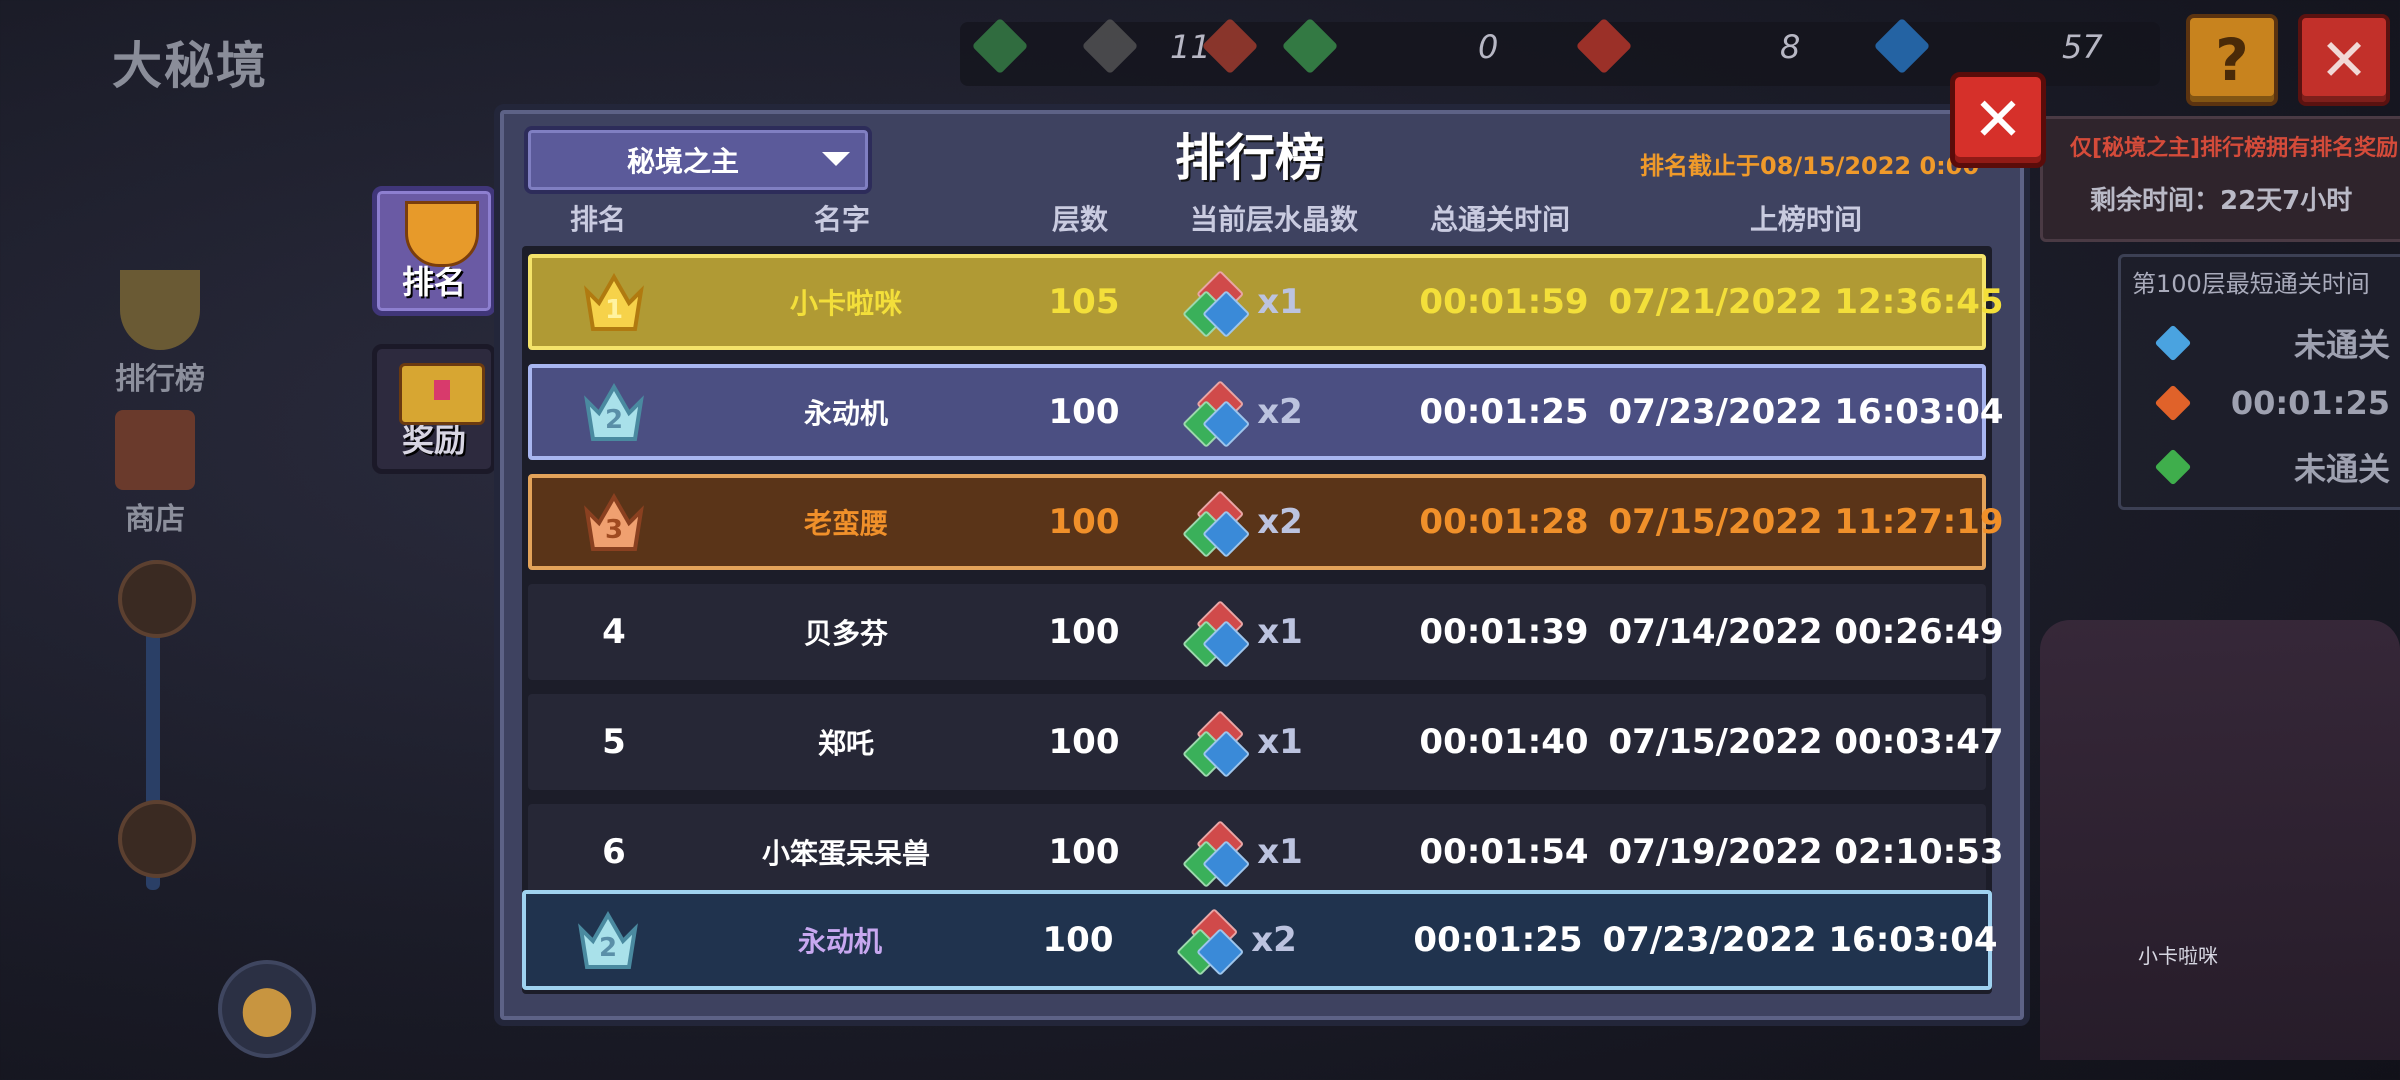 The height and width of the screenshot is (1080, 2400). What do you see at coordinates (614, 530) in the screenshot?
I see `crown-rank-number: 3` at bounding box center [614, 530].